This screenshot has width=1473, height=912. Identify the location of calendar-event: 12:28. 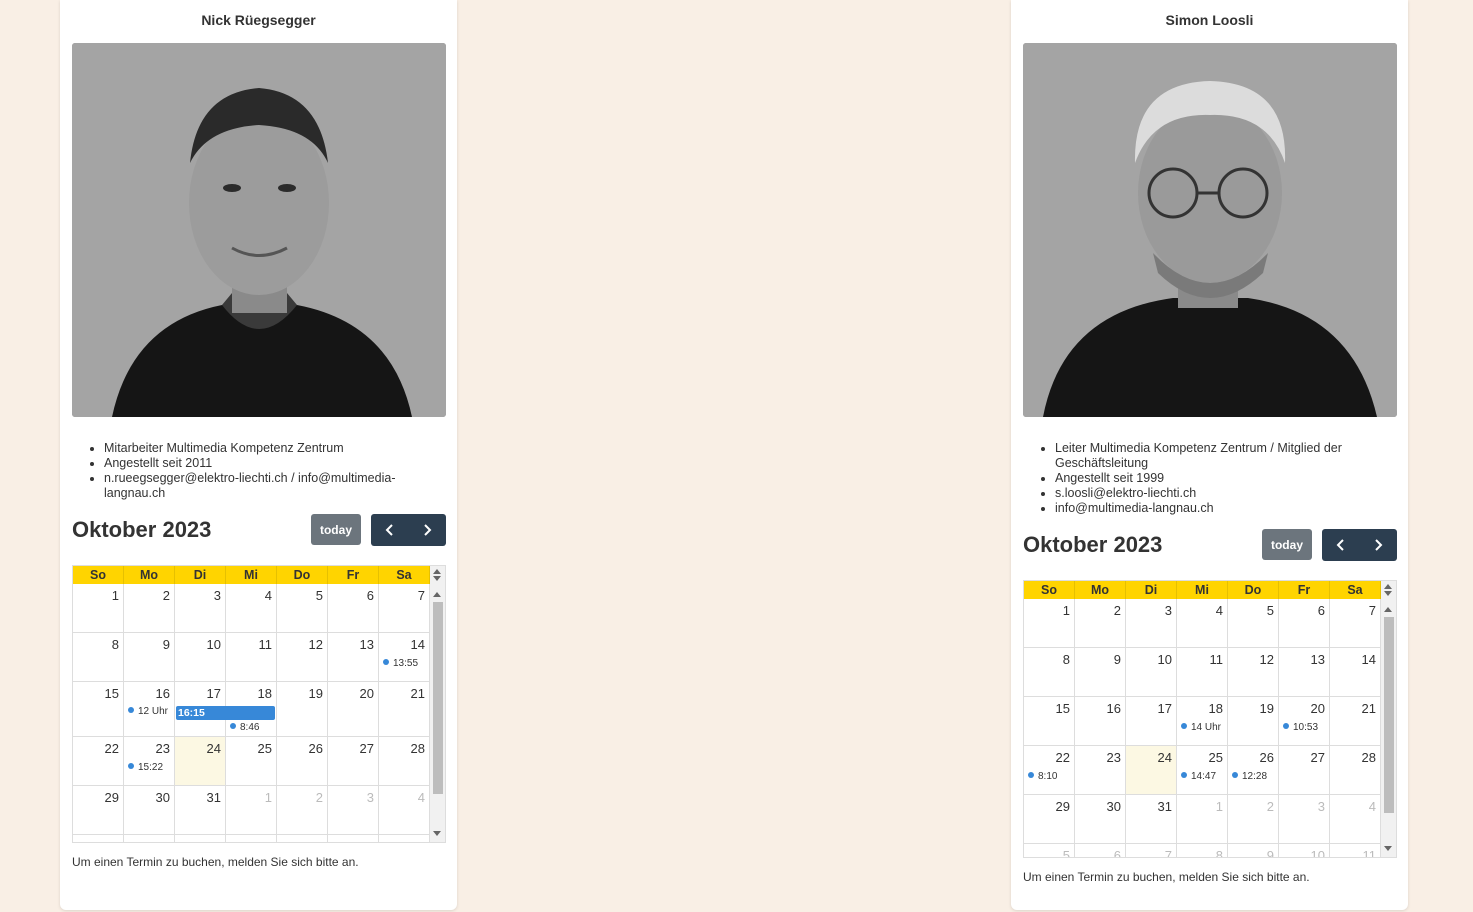
(1249, 776).